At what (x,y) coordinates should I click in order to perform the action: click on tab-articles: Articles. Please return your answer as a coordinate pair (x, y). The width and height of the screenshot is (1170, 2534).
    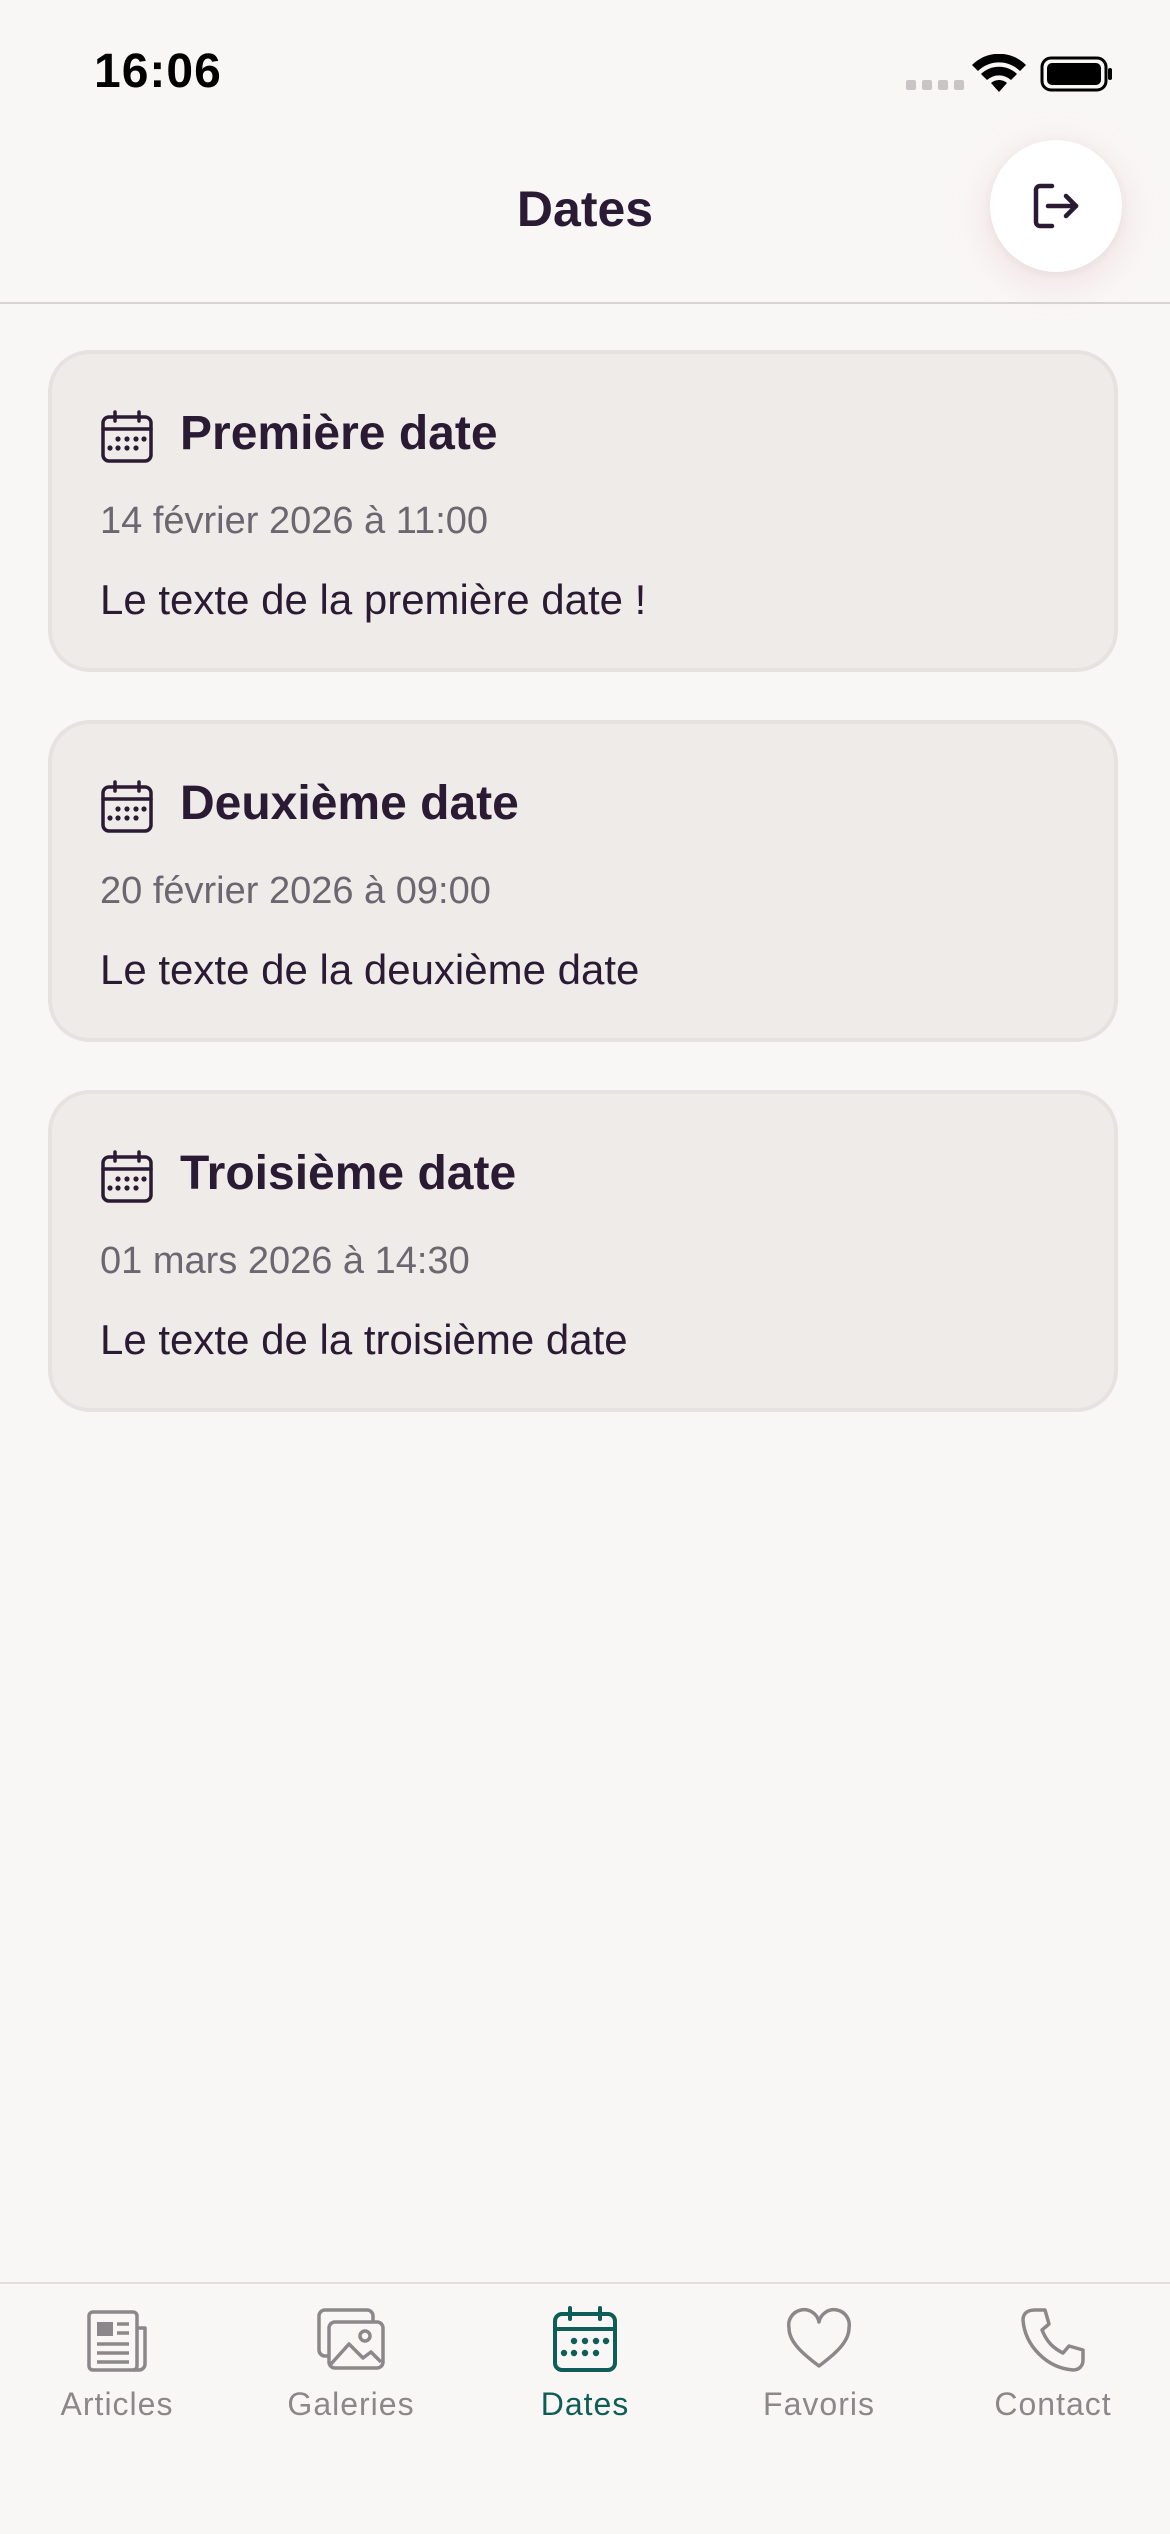
    Looking at the image, I should click on (117, 2374).